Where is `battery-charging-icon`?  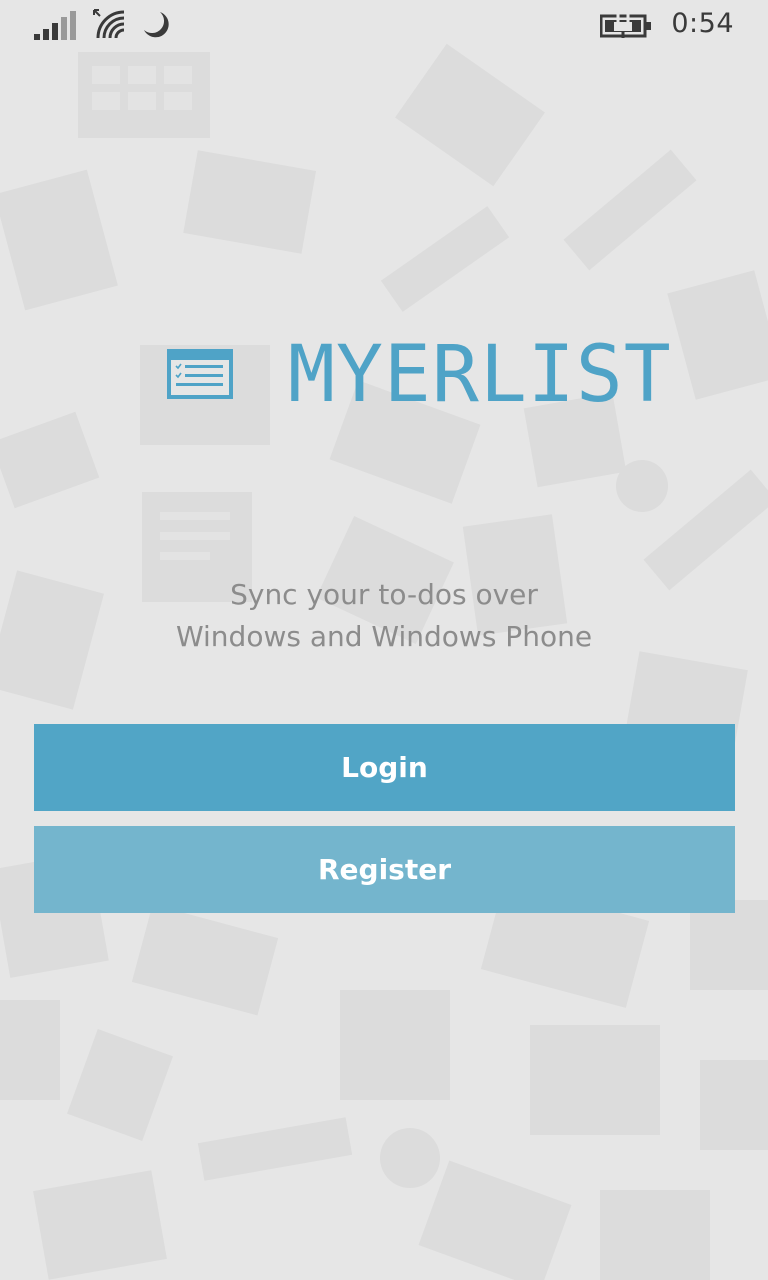 battery-charging-icon is located at coordinates (625, 26).